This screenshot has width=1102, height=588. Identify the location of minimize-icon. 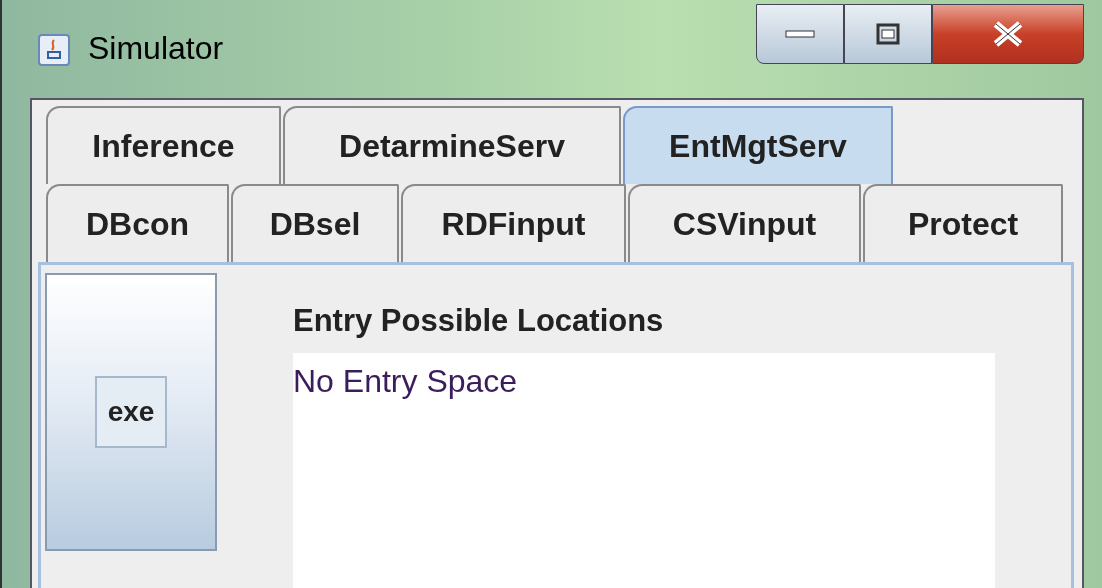
(800, 34).